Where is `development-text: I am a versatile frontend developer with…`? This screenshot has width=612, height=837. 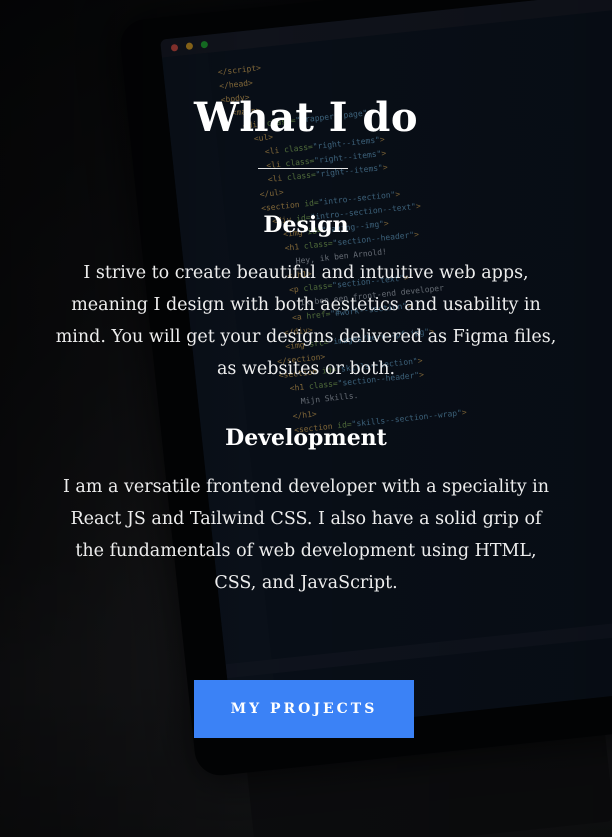
development-text: I am a versatile frontend developer with… is located at coordinates (306, 535).